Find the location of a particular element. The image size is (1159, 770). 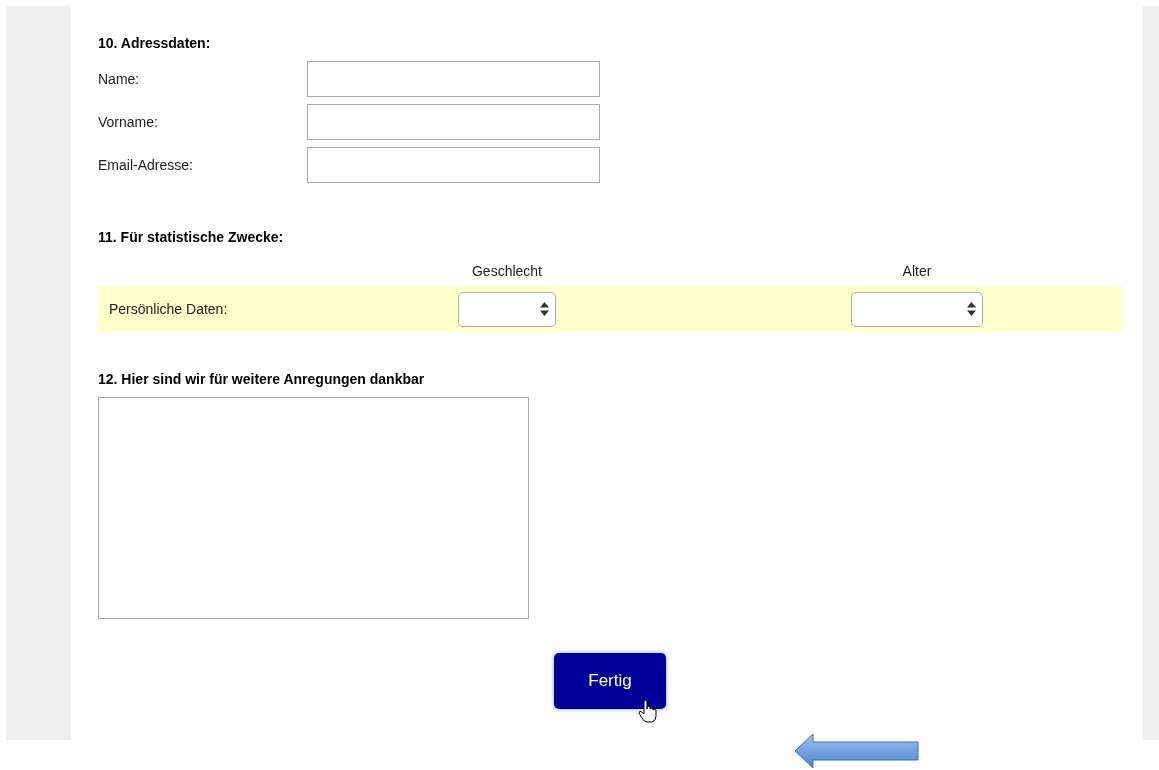

field-label: Email-Adresse: is located at coordinates (146, 165).